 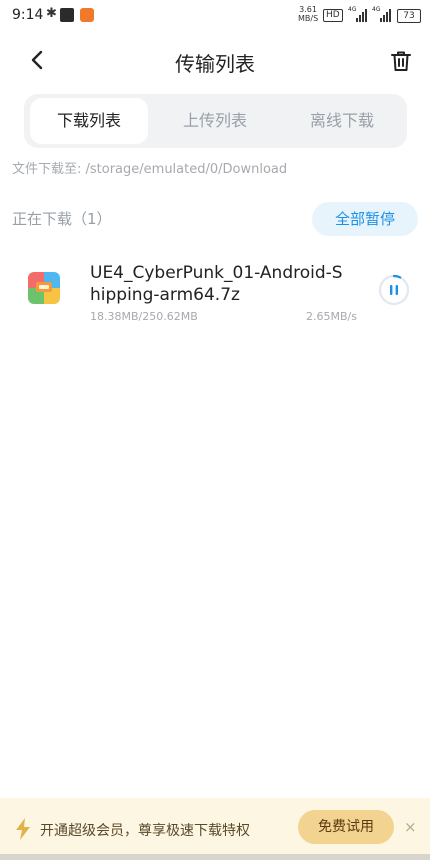 What do you see at coordinates (89, 121) in the screenshot?
I see `tab-download-list: 下载列表` at bounding box center [89, 121].